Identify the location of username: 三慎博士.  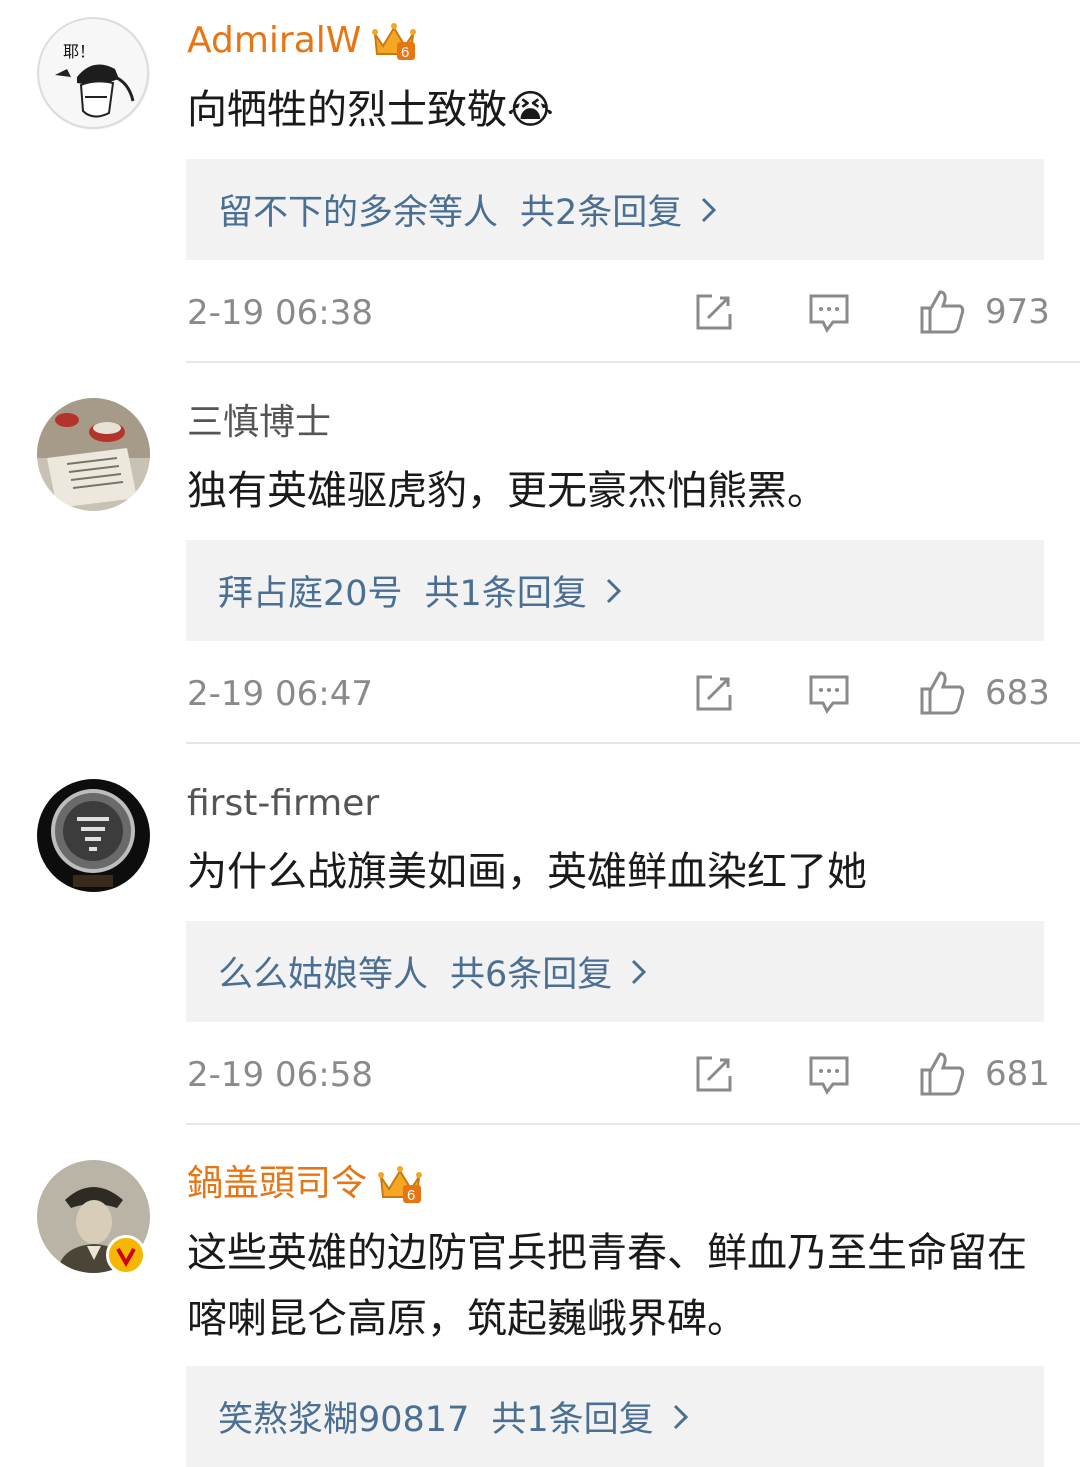
(259, 423).